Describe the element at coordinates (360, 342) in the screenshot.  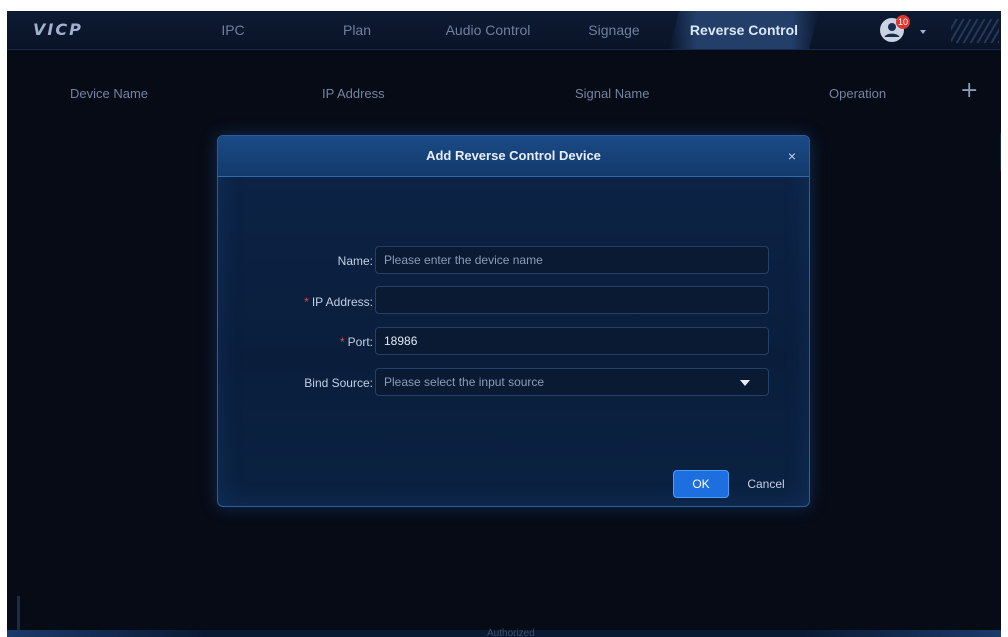
I see `port-label-text: Port:` at that location.